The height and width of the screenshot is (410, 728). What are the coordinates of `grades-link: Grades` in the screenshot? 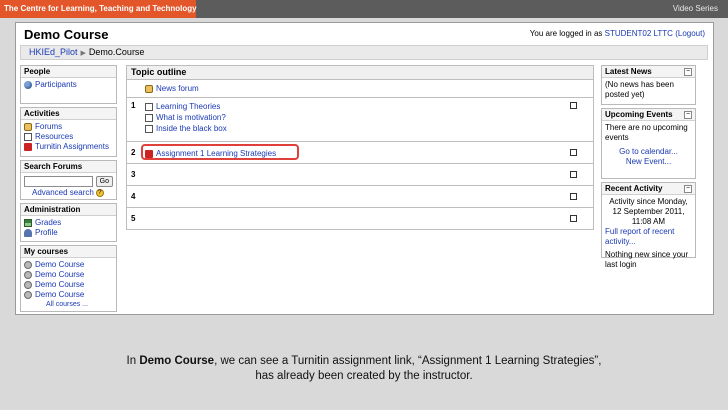 It's located at (68, 223).